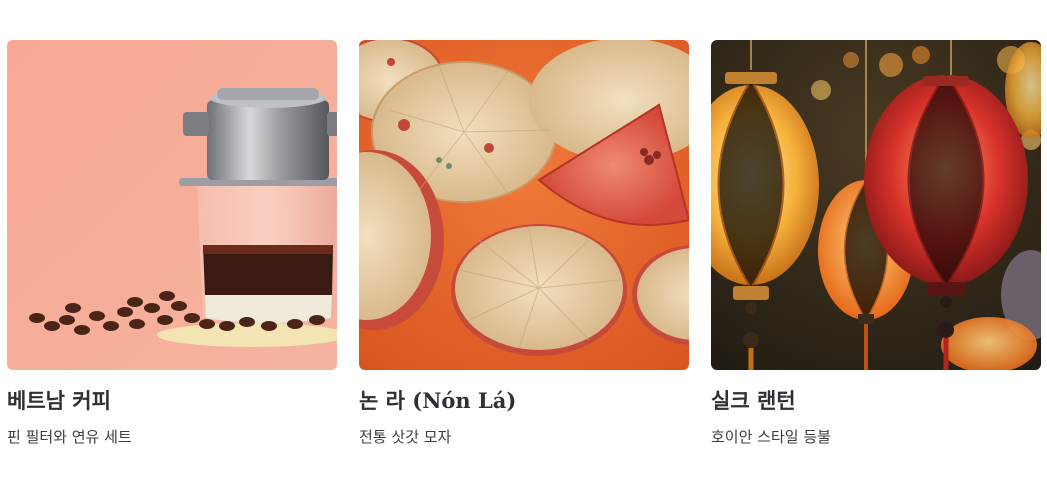 The width and height of the screenshot is (1047, 479). What do you see at coordinates (876, 401) in the screenshot?
I see `product-title: 실크 랜턴` at bounding box center [876, 401].